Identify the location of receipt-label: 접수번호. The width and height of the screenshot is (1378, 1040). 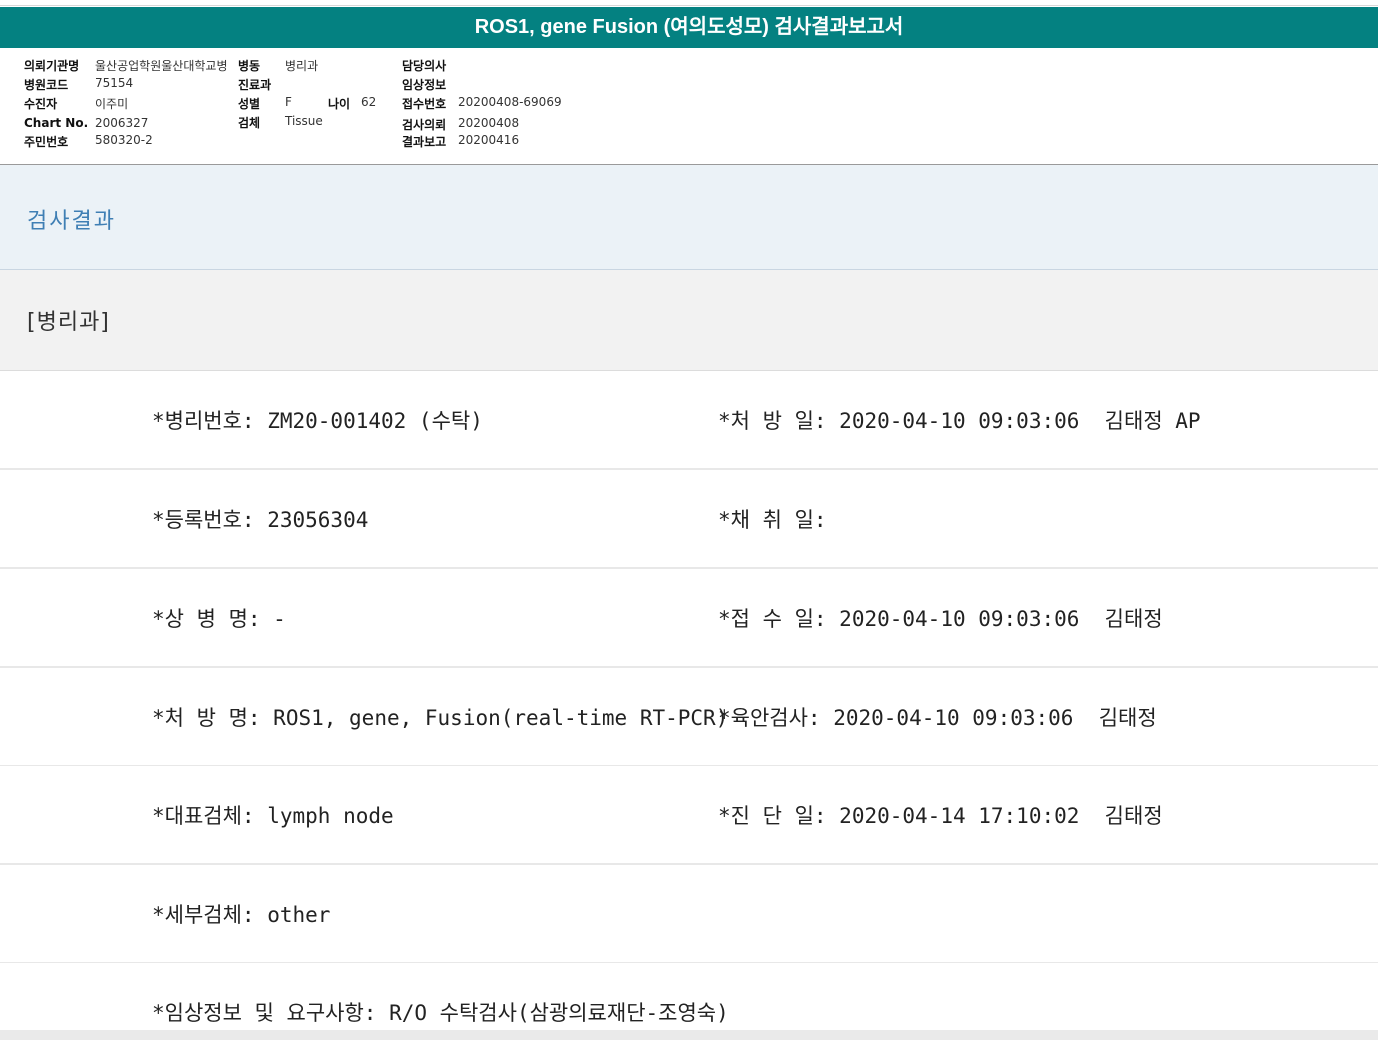
(424, 104).